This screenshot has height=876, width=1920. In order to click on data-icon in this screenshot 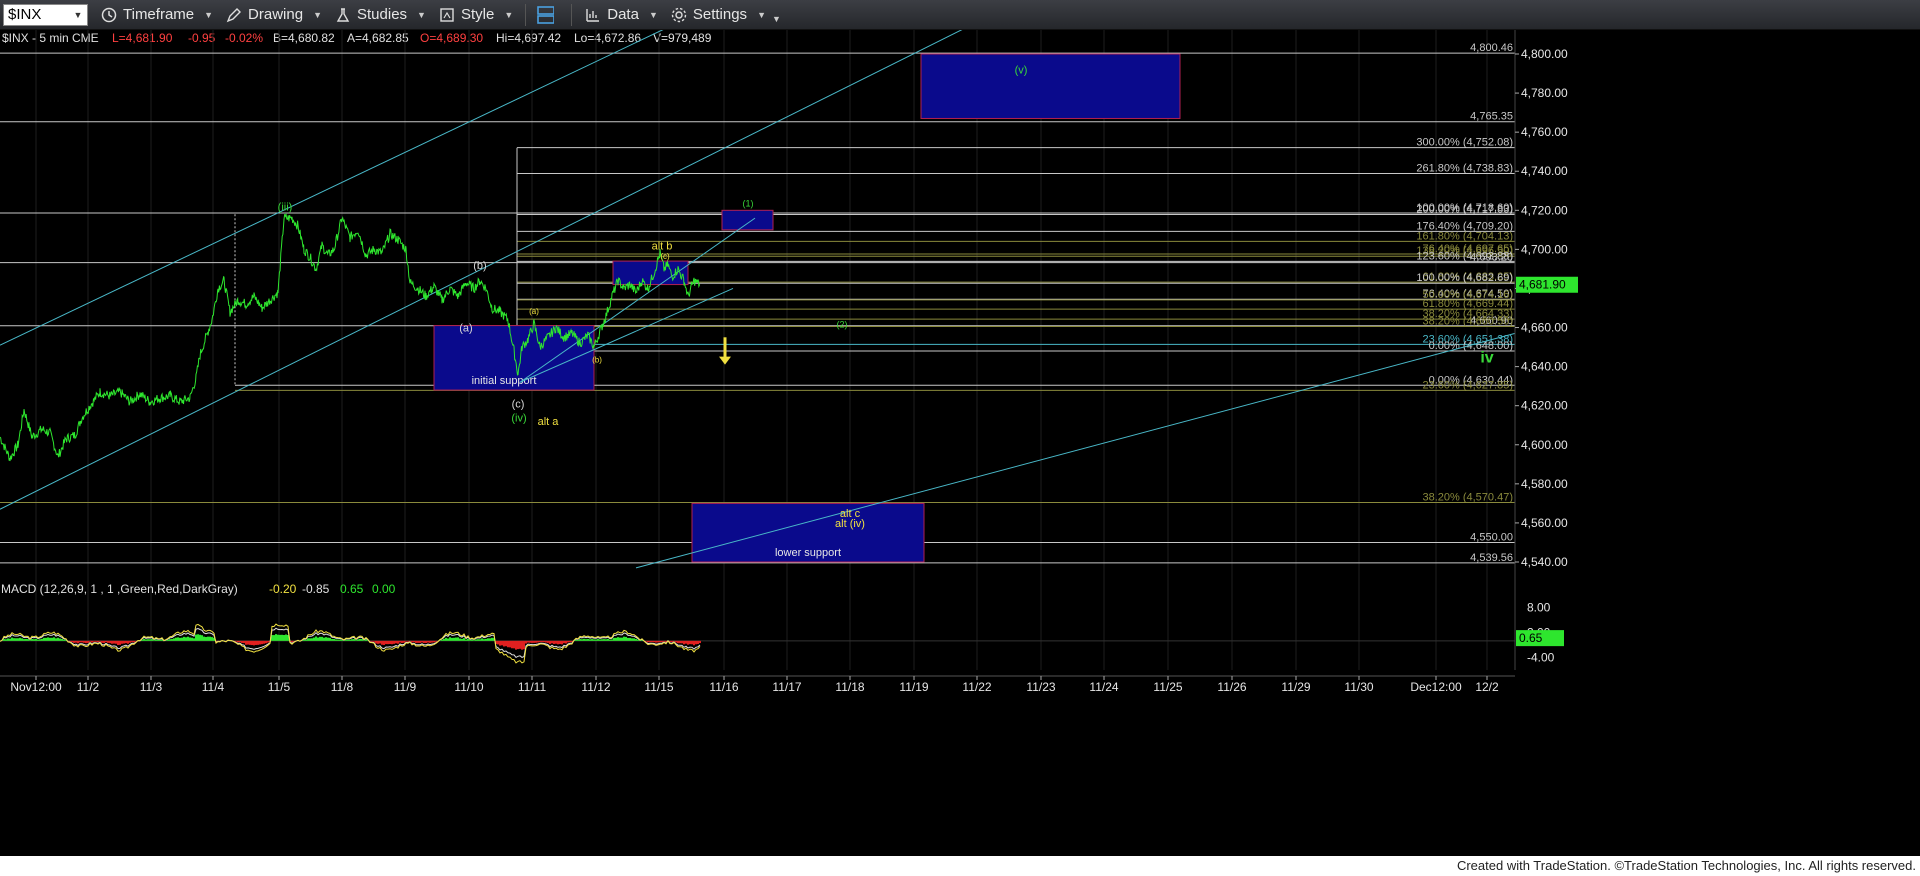, I will do `click(593, 15)`.